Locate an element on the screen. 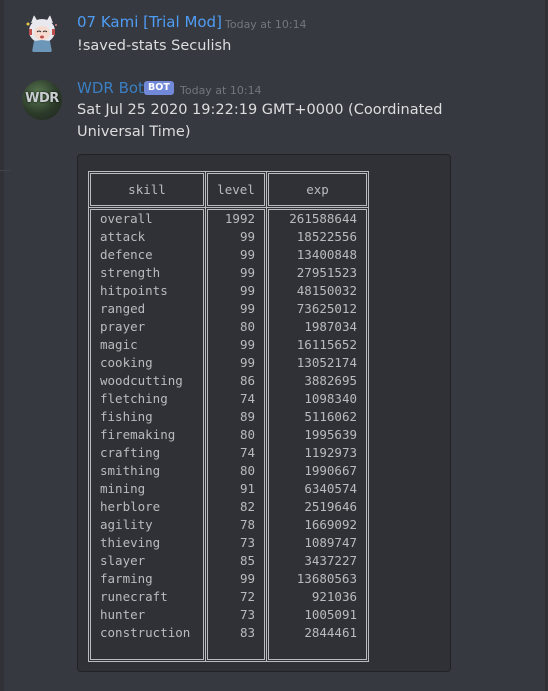 This screenshot has height=691, width=548. table-cell-skill: cooking is located at coordinates (126, 362).